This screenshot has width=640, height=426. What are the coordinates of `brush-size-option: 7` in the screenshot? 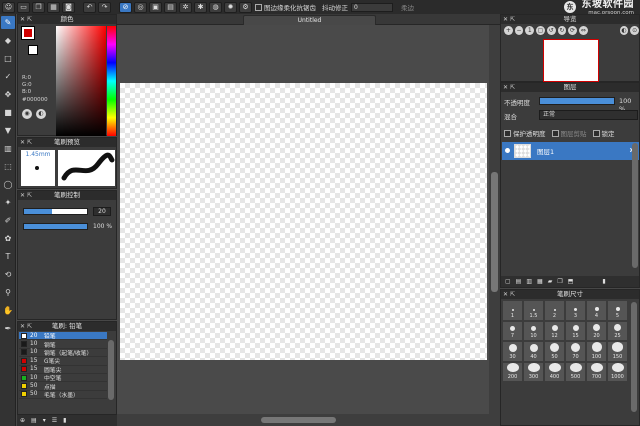 It's located at (512, 330).